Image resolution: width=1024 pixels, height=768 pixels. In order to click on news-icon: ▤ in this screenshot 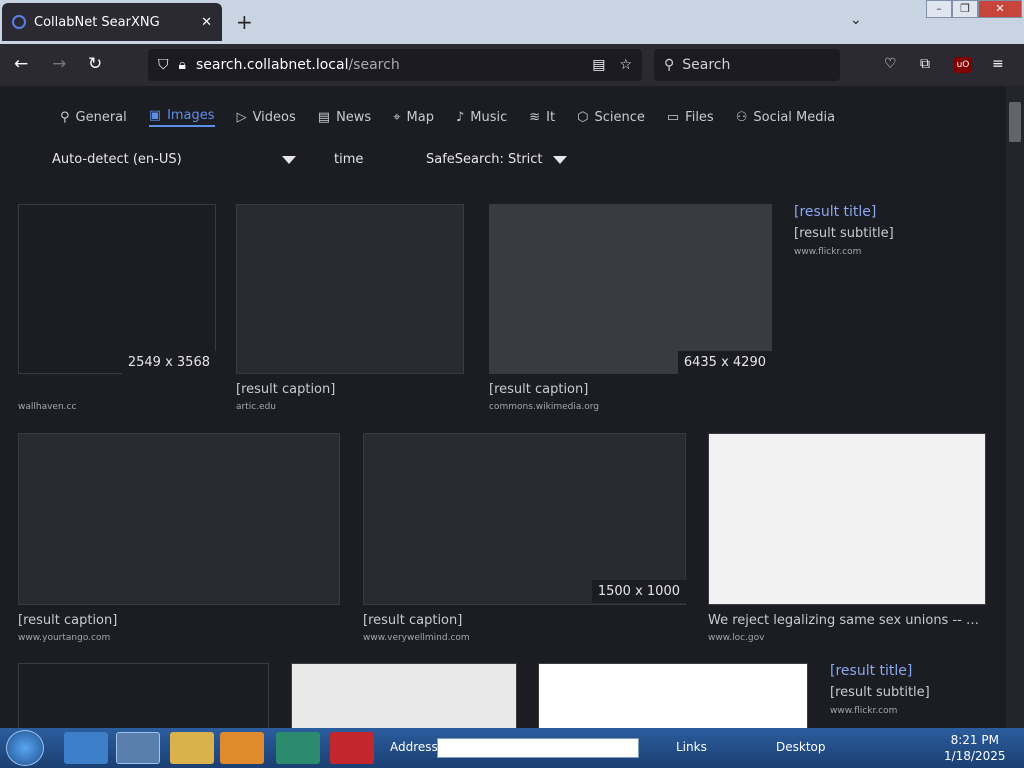, I will do `click(324, 117)`.